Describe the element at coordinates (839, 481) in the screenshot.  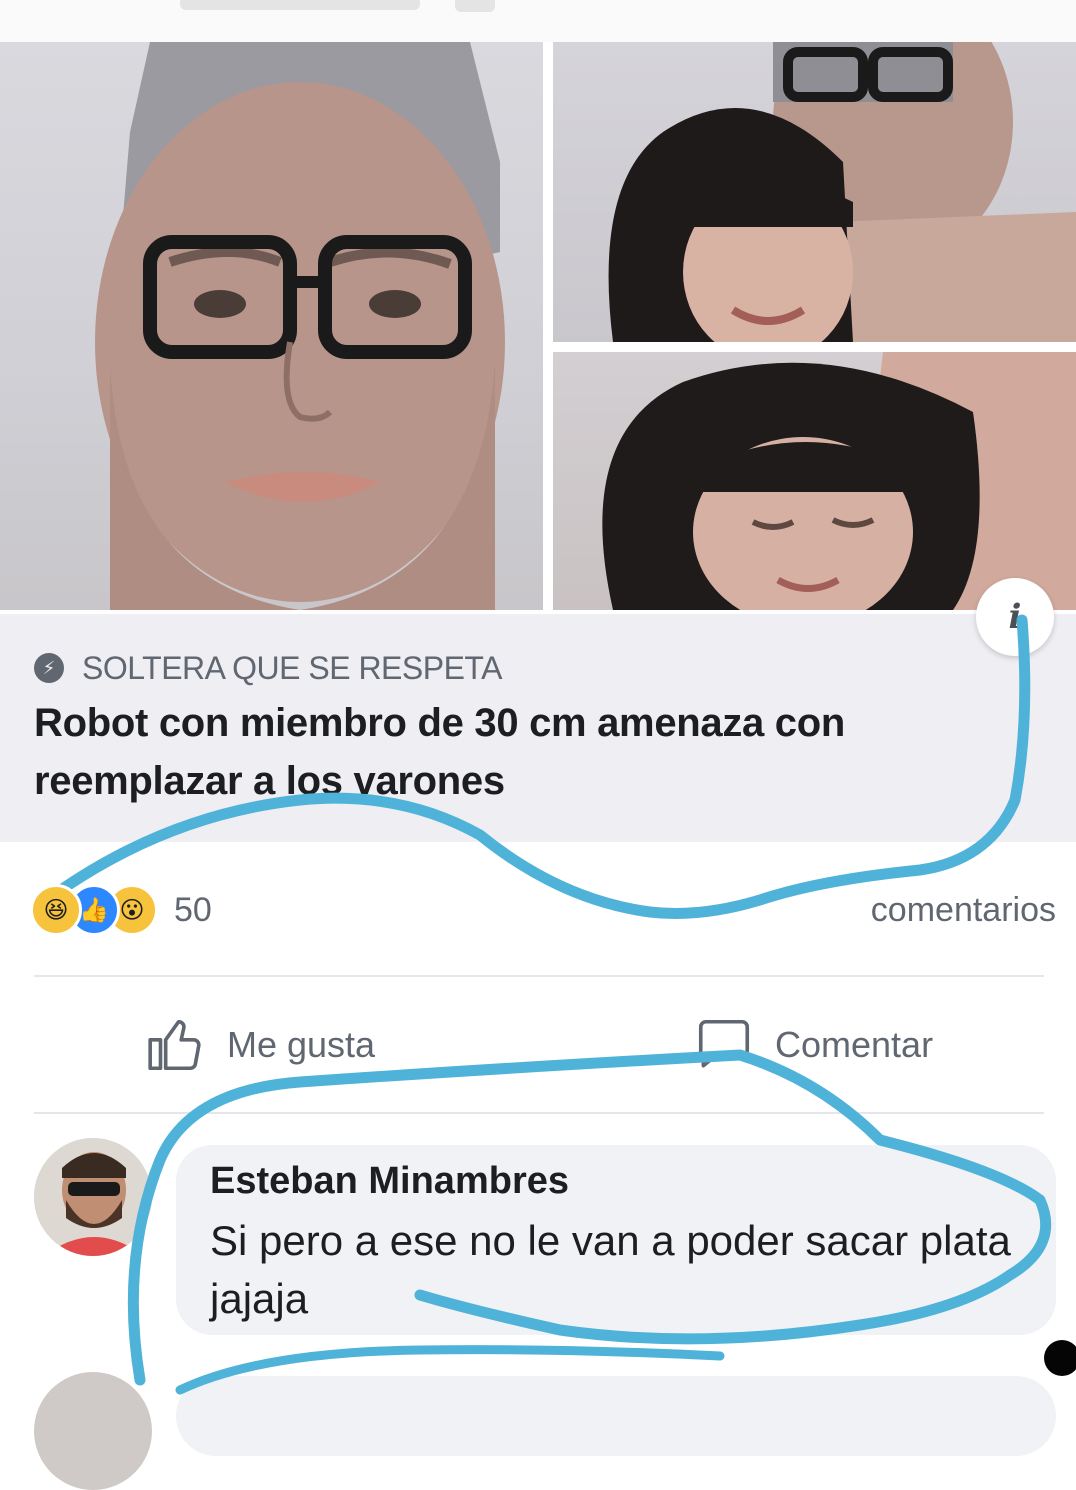
I see `woman-hugging-illustration` at that location.